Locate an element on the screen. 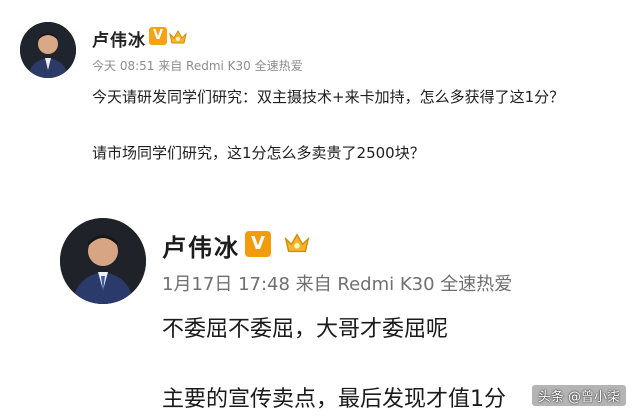  post-text: 今天请研发同学们研究：双主摄技术+来卡加持，怎么多获得了这1分？ is located at coordinates (328, 97).